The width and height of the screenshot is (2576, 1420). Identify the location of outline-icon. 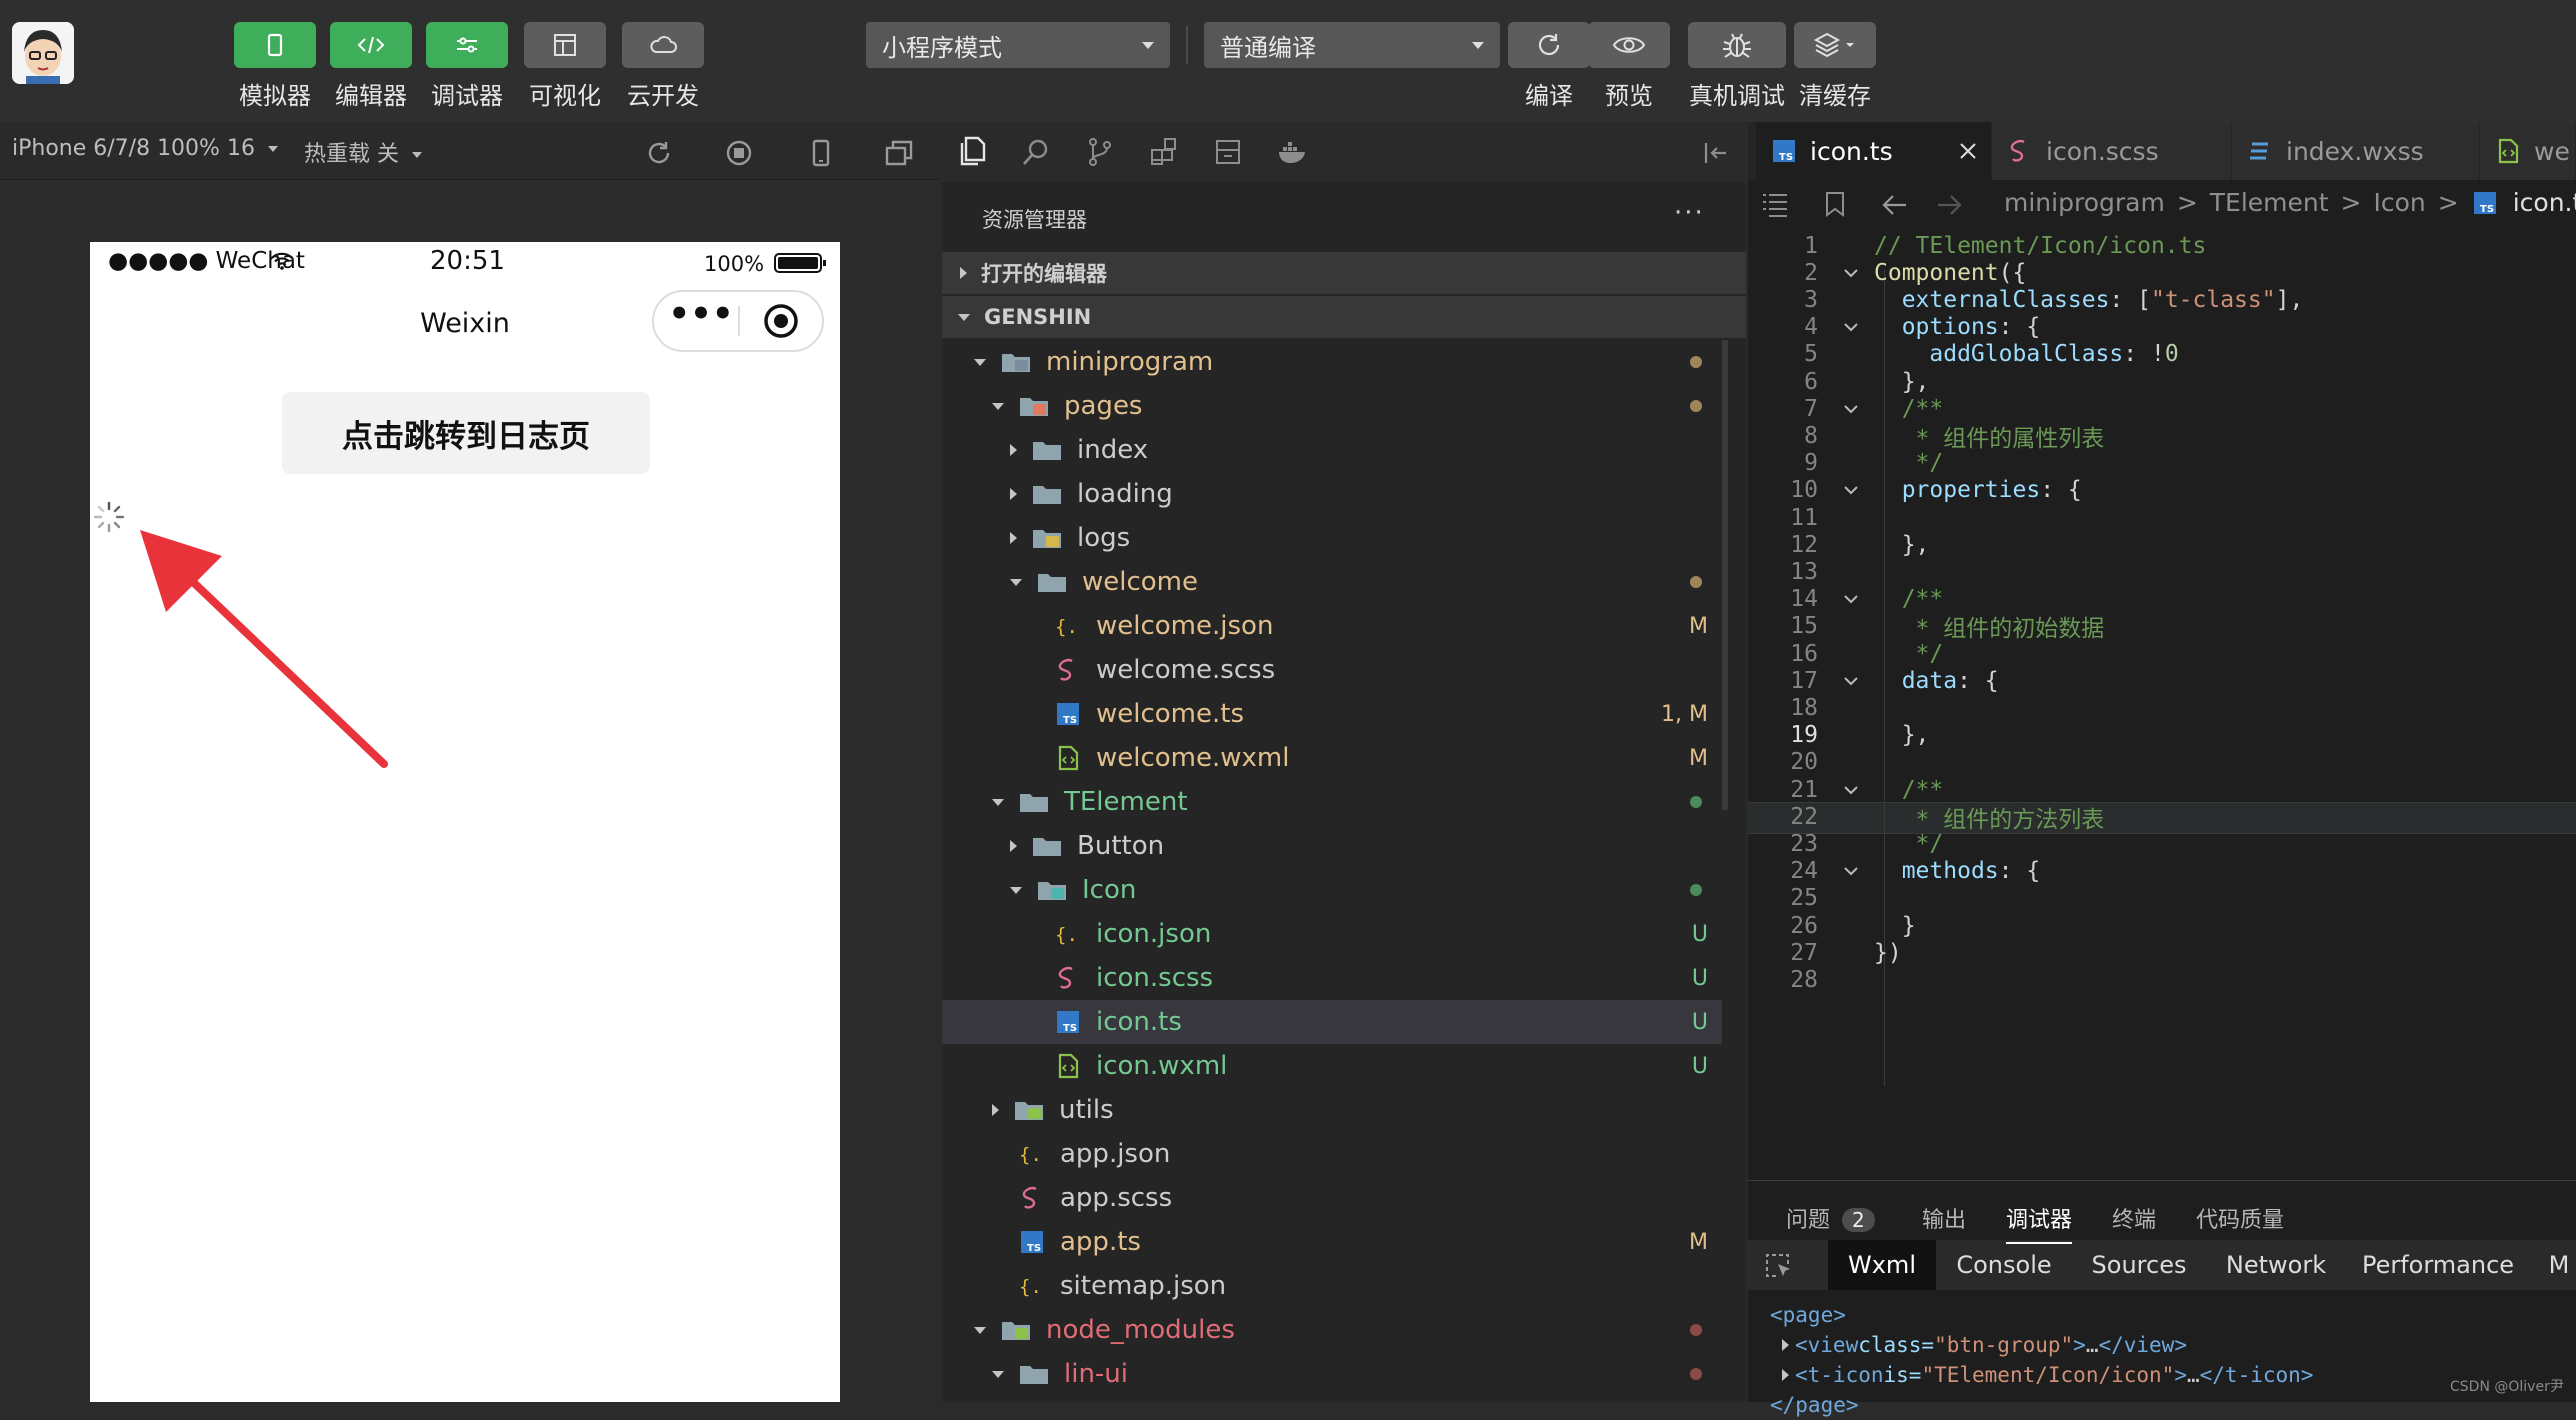
(1775, 204).